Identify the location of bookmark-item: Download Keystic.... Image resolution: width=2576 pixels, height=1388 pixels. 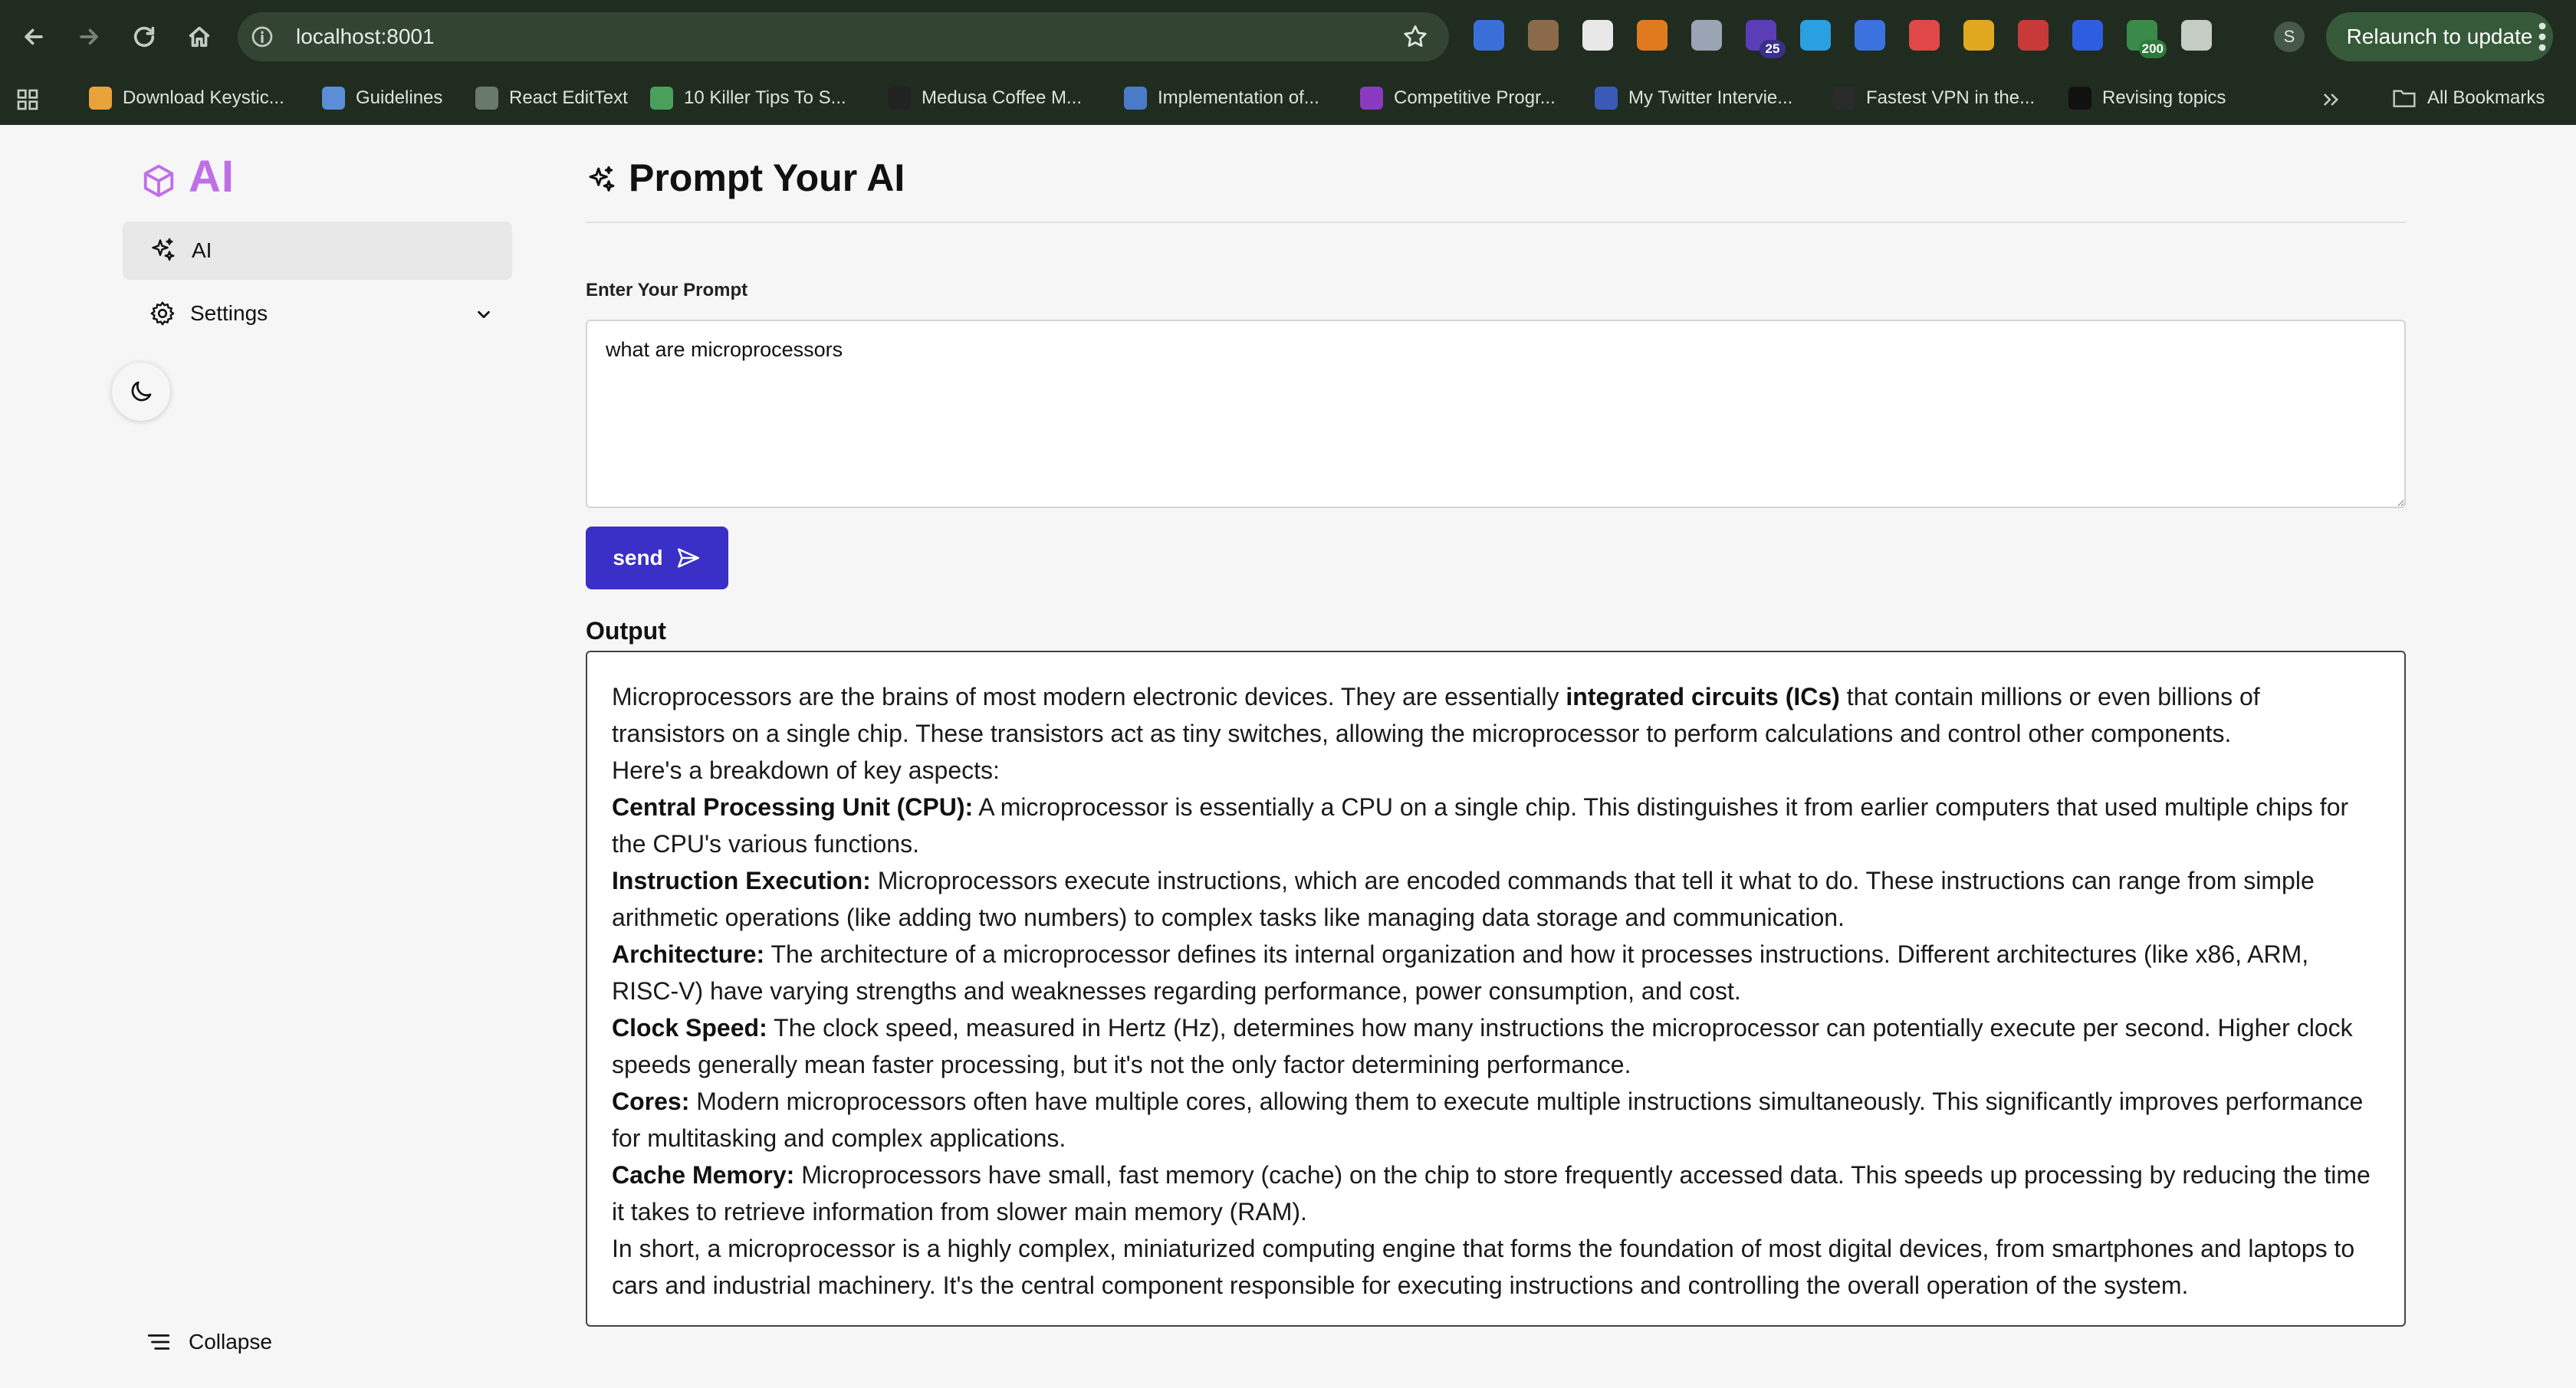
(187, 98).